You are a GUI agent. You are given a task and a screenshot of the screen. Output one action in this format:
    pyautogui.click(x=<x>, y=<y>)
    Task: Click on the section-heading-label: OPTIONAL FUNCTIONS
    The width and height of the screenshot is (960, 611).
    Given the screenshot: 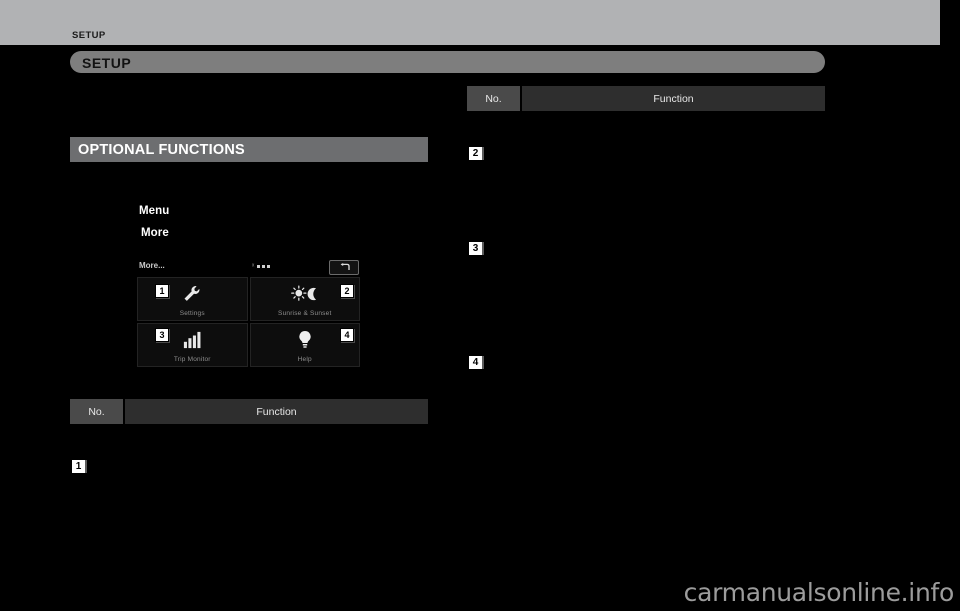 What is the action you would take?
    pyautogui.click(x=161, y=150)
    